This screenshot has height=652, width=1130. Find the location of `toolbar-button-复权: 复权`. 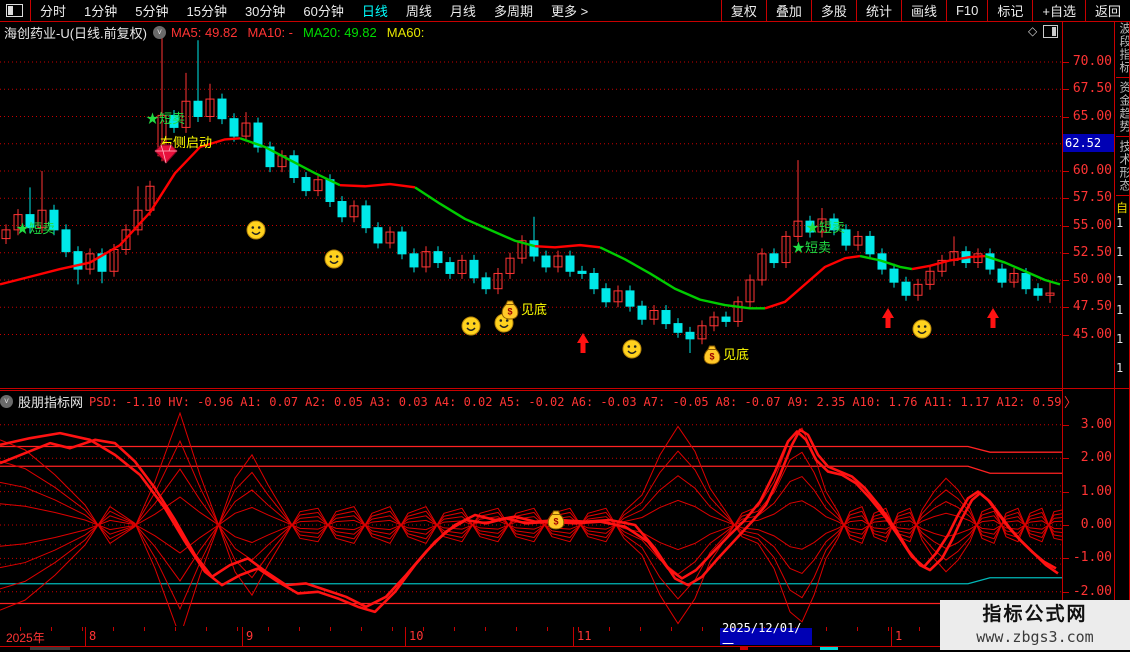

toolbar-button-复权: 复权 is located at coordinates (743, 10).